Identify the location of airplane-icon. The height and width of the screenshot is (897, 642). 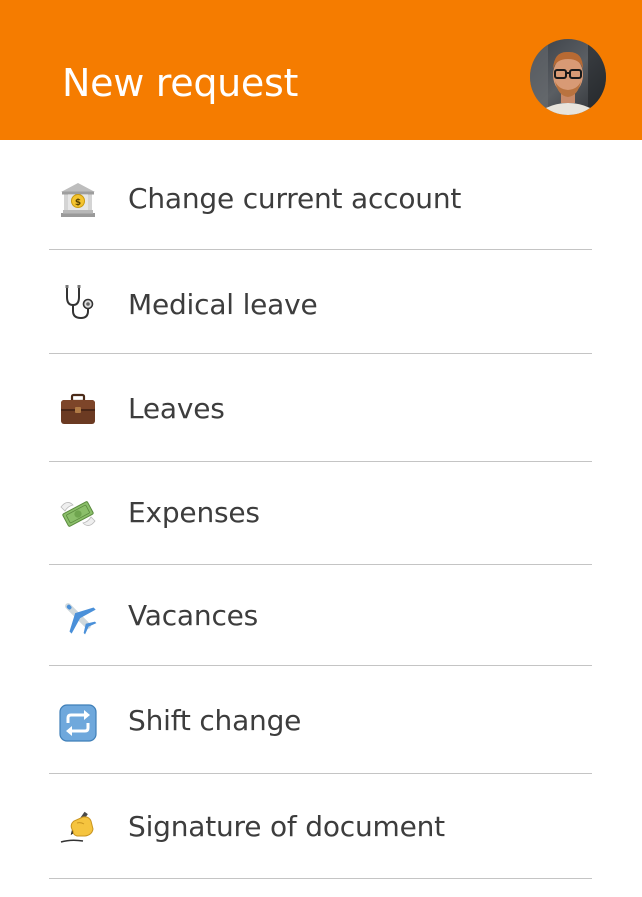
(78, 616).